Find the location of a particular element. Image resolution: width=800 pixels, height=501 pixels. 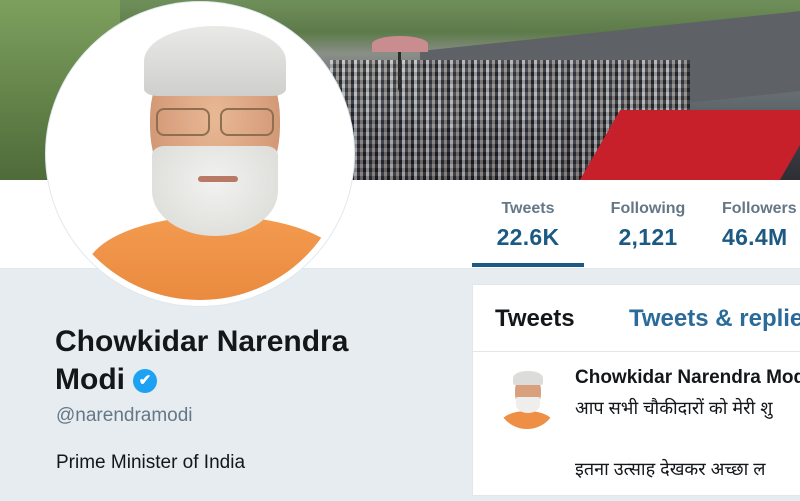

stat-following-label: Following is located at coordinates (648, 208).